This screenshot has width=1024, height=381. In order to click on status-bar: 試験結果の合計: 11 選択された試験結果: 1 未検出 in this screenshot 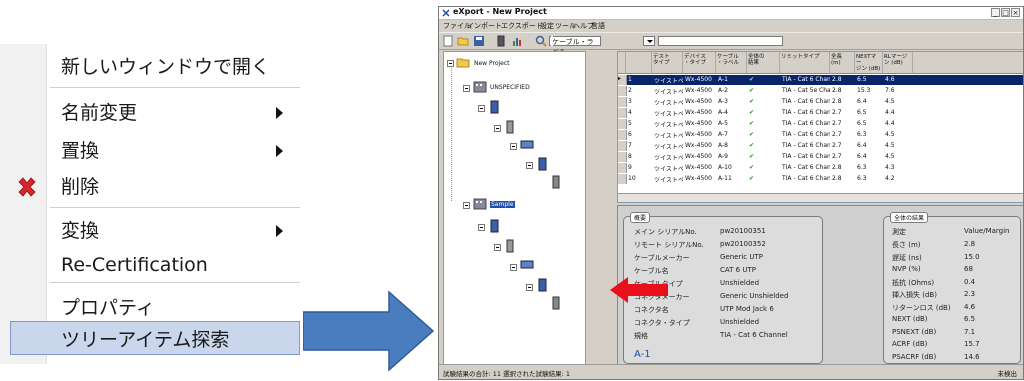, I will do `click(731, 371)`.